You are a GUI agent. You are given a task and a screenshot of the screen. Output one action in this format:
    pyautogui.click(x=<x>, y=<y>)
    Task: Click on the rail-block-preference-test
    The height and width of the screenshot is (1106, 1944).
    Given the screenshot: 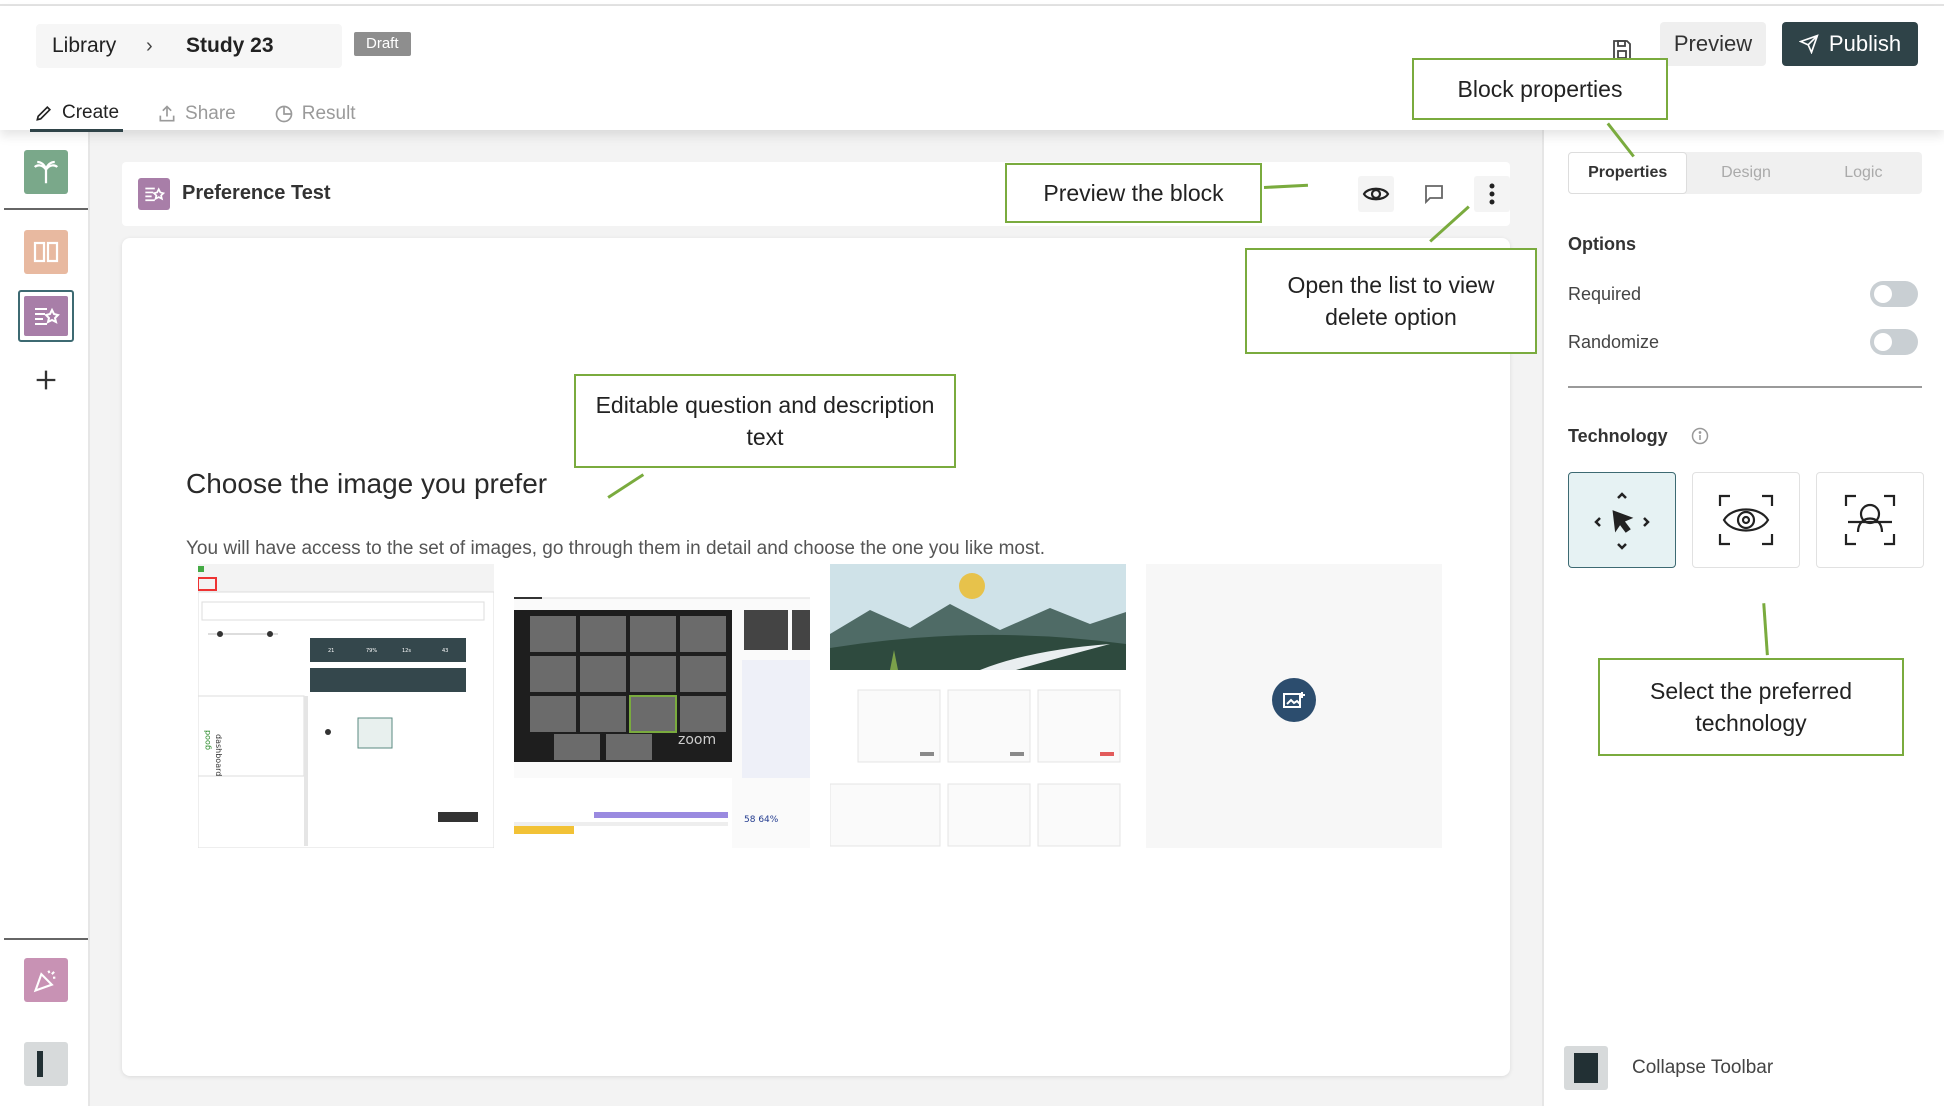 What is the action you would take?
    pyautogui.click(x=46, y=316)
    